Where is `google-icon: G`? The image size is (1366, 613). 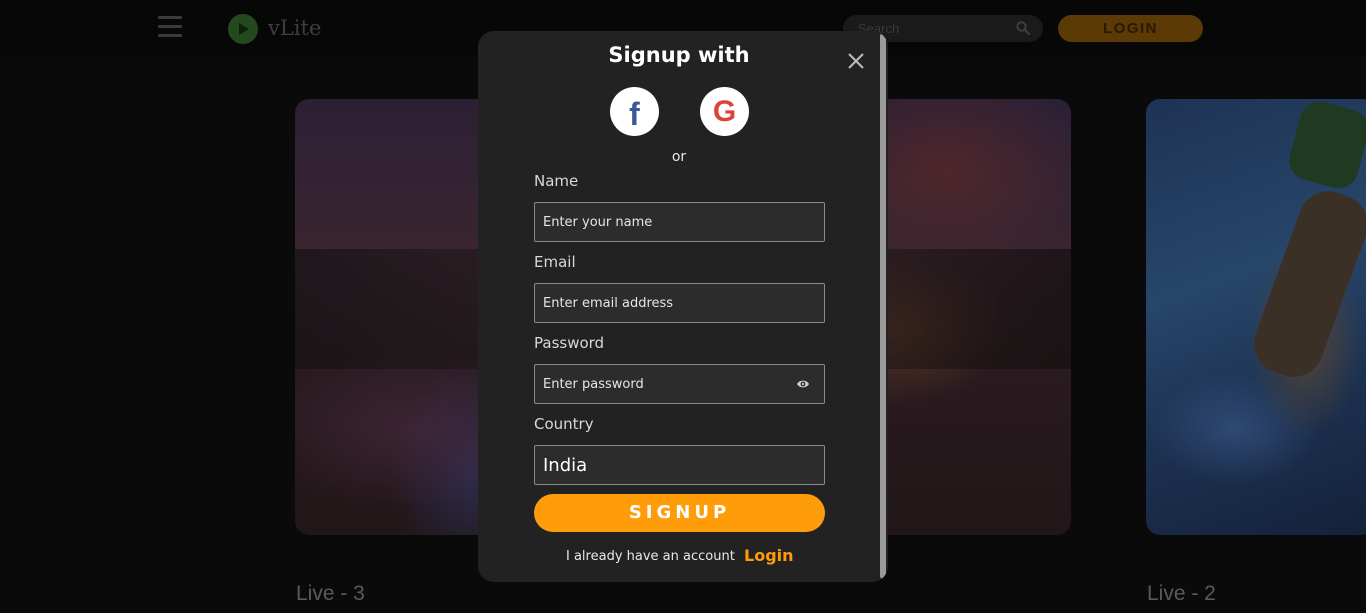 google-icon: G is located at coordinates (724, 111).